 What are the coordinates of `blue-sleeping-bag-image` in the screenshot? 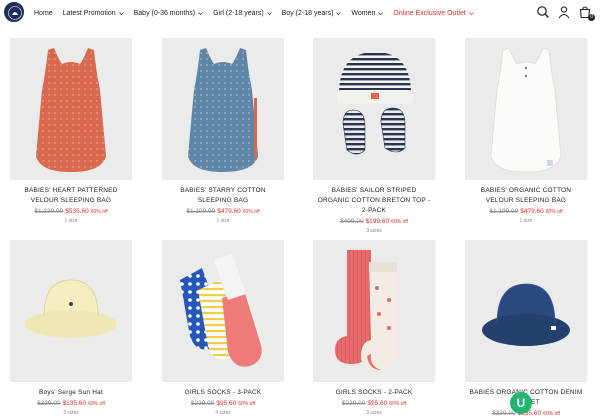 It's located at (223, 110).